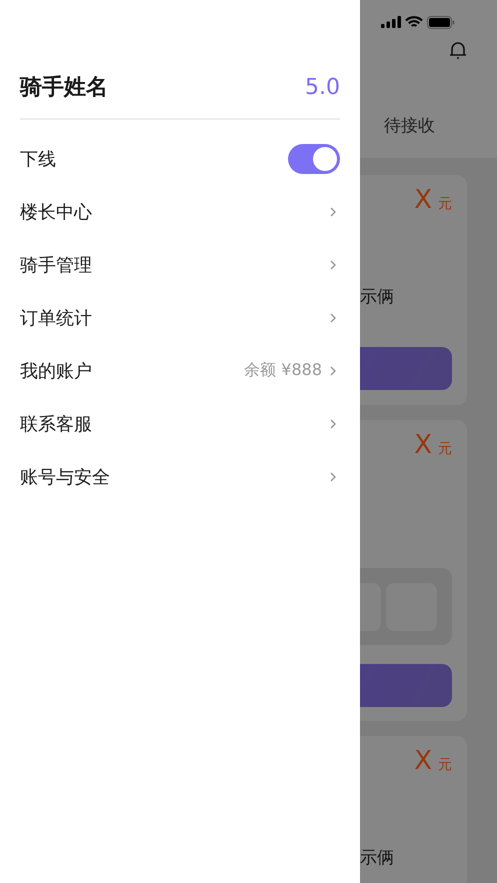 This screenshot has width=497, height=883. I want to click on menu-label: 我的账户, so click(56, 371).